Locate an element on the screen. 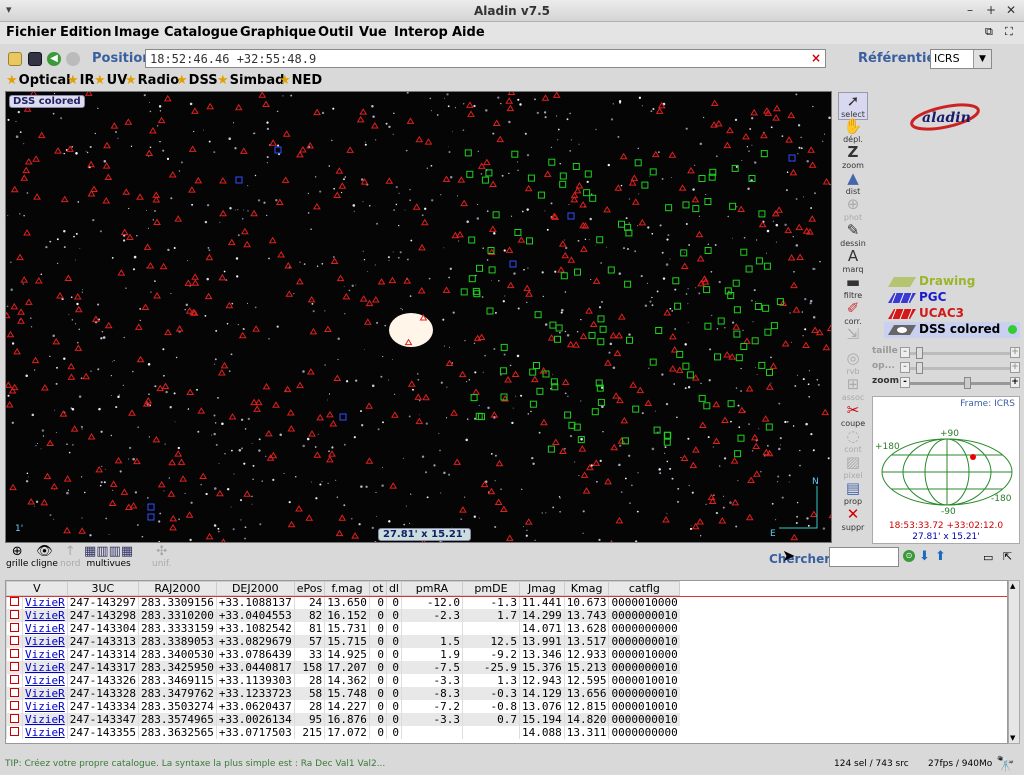 Image resolution: width=1024 pixels, height=775 pixels. contour-tool: ◌ cont is located at coordinates (853, 442).